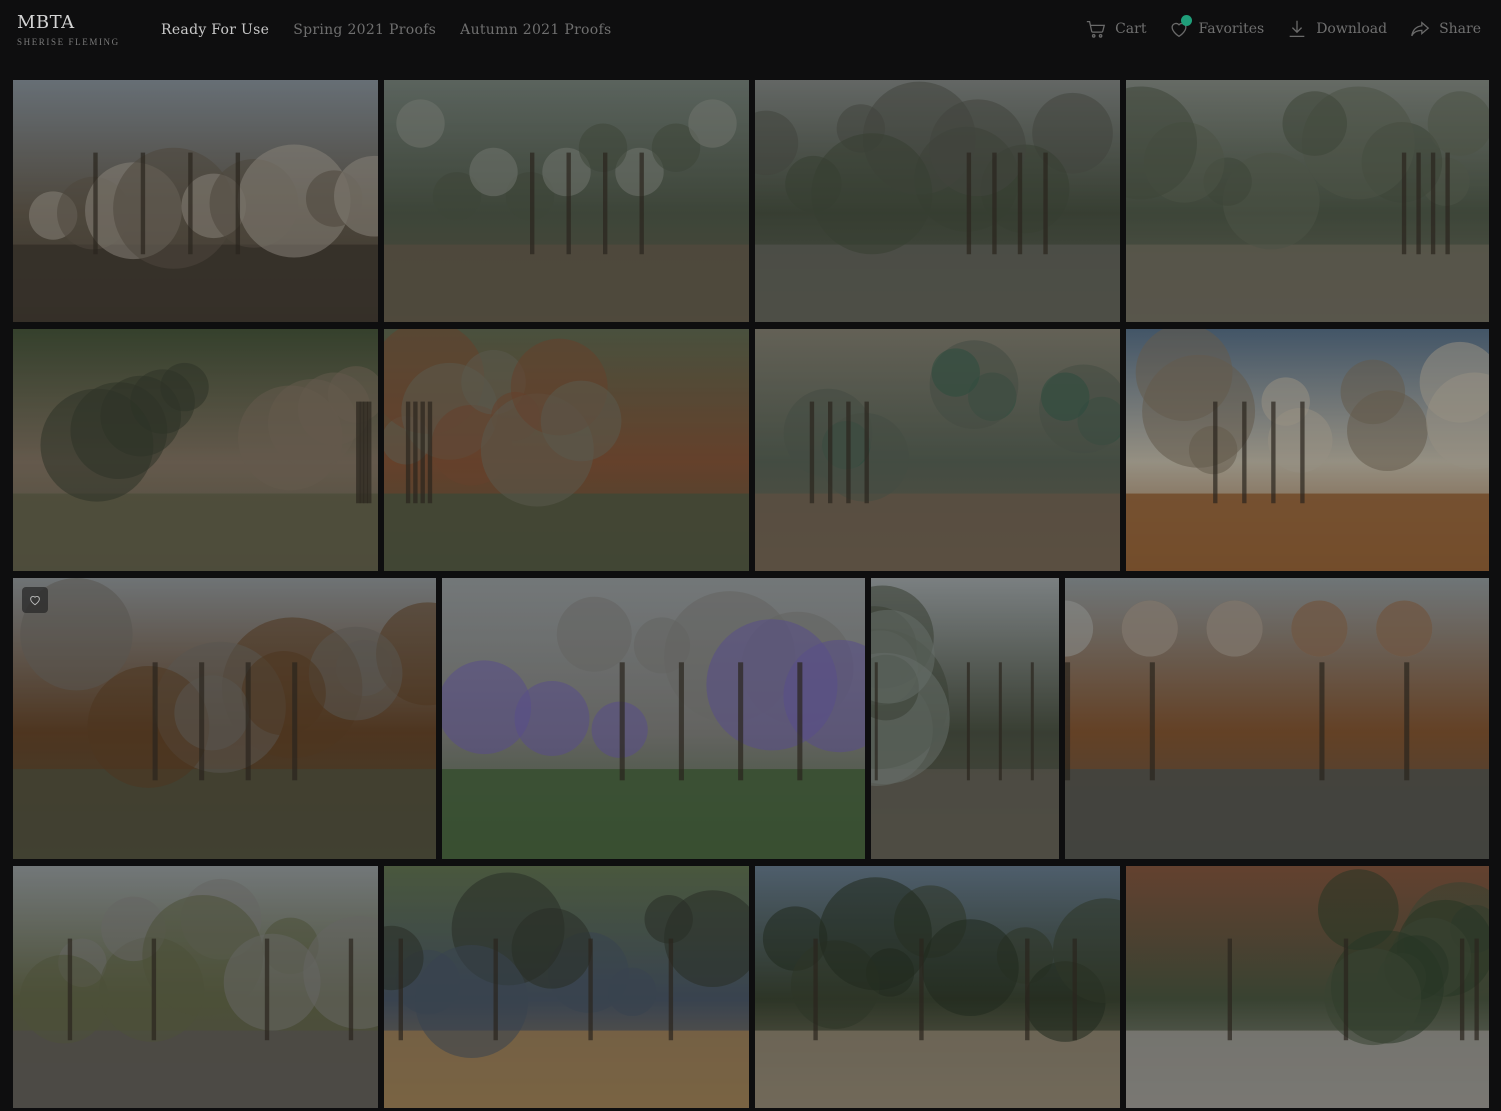  I want to click on gallery-photo-child-dog-bench, so click(566, 987).